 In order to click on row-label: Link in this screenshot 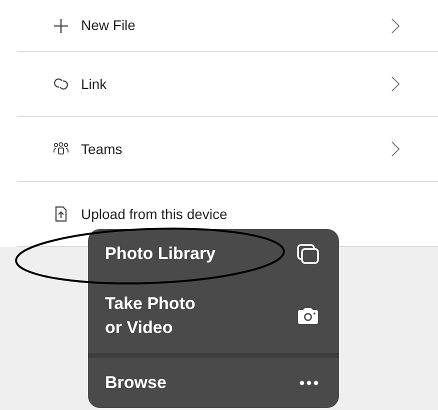, I will do `click(94, 84)`.